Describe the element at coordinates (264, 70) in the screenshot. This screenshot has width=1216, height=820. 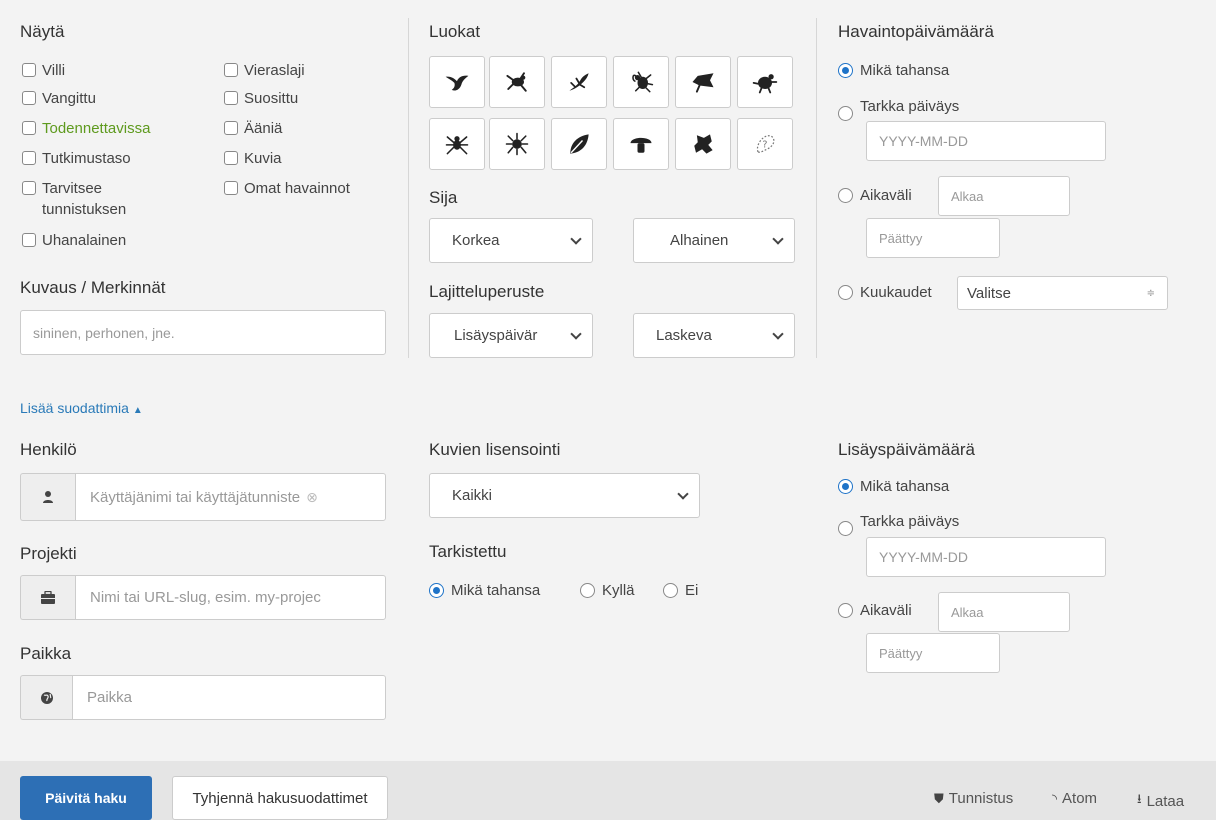
I see `filter-vieraslaji: Vieraslaji` at that location.